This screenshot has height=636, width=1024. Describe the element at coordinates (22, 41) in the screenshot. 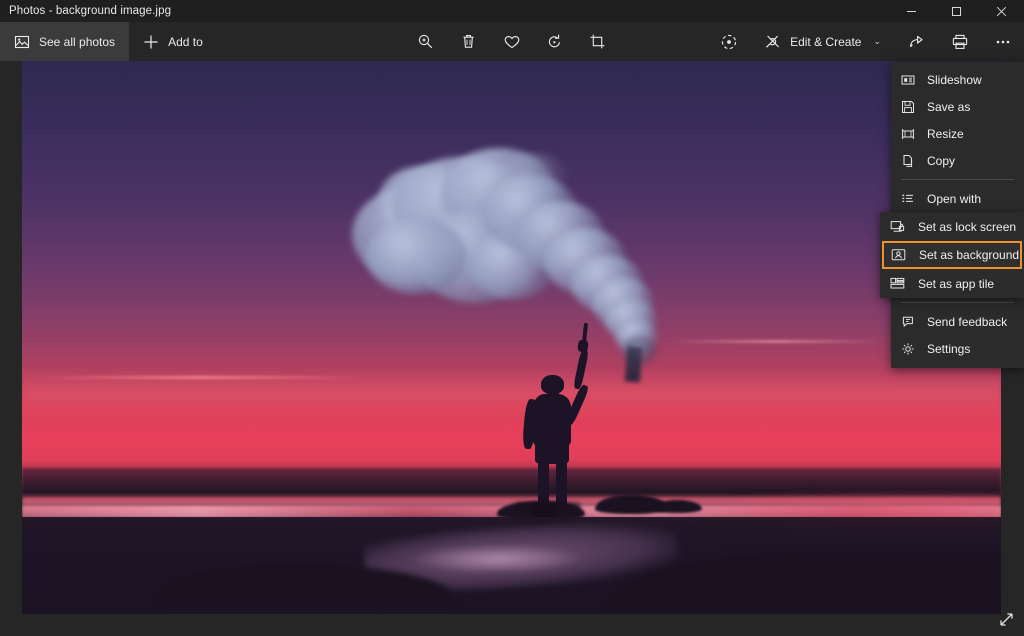

I see `photos-icon` at that location.